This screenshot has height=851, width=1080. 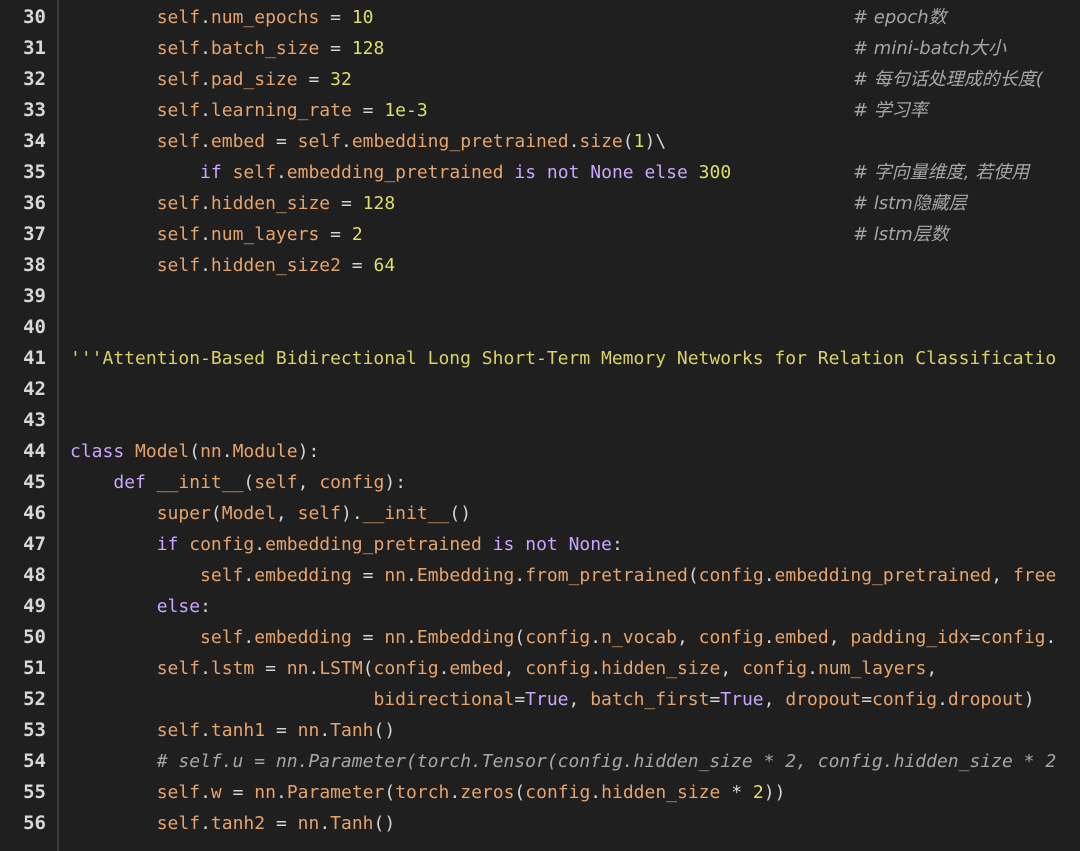 What do you see at coordinates (314, 513) in the screenshot?
I see `code-text: super(Model, self).__init__()` at bounding box center [314, 513].